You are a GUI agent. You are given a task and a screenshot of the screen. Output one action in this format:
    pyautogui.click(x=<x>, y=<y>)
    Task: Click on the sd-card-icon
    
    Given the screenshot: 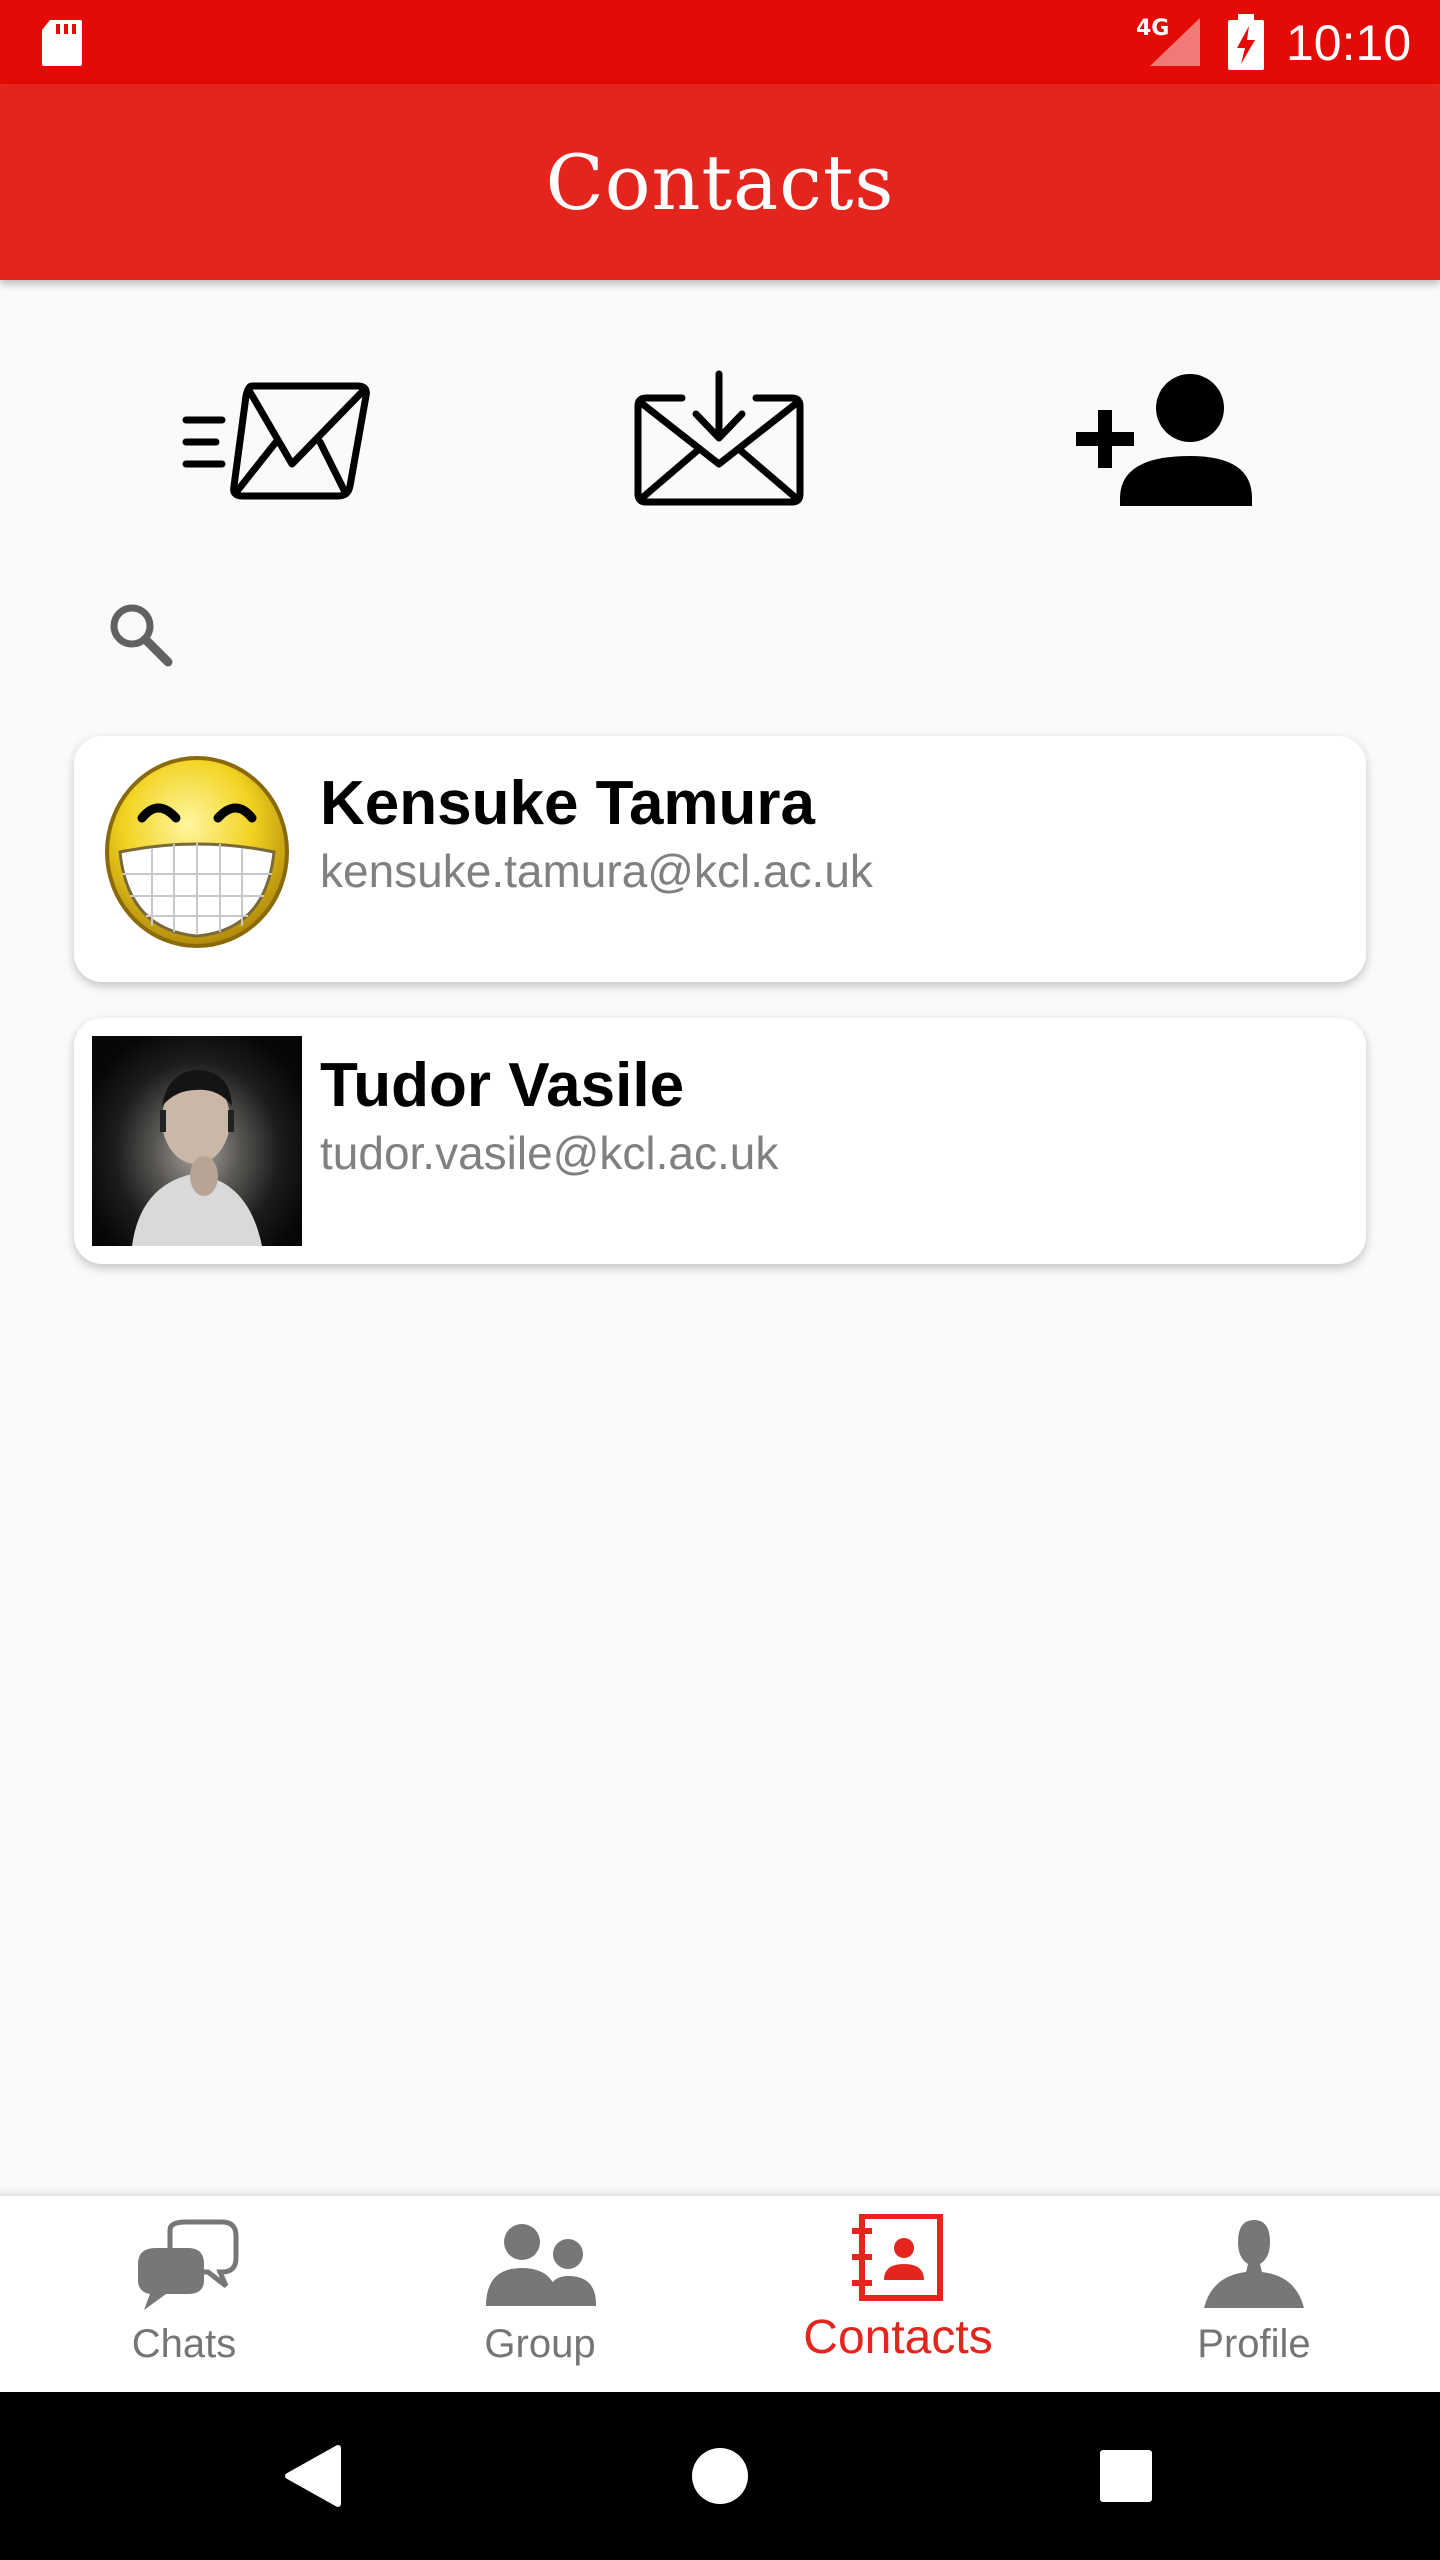 What is the action you would take?
    pyautogui.click(x=62, y=43)
    